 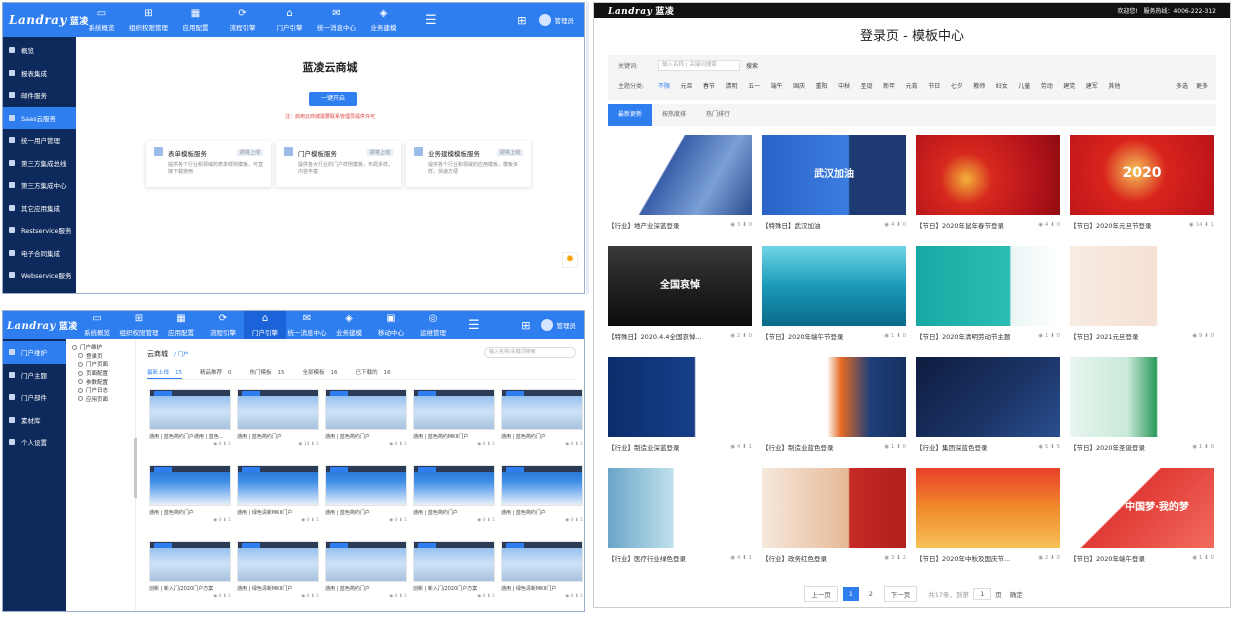 What do you see at coordinates (39, 253) in the screenshot?
I see `sidebar-item: 电子合同集成` at bounding box center [39, 253].